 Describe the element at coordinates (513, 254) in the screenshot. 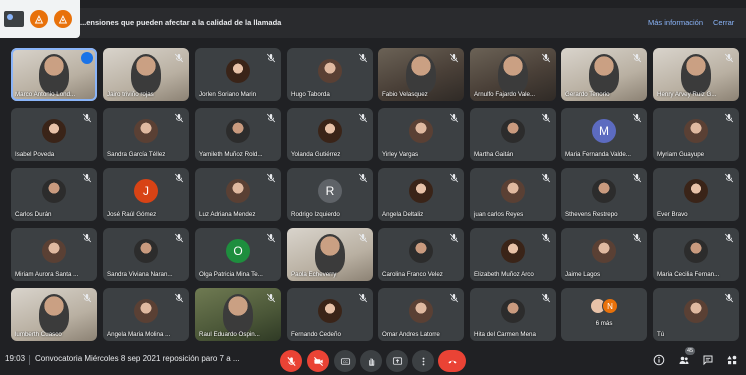

I see `participant-tile: Elizabeth Muñoz Arco` at that location.